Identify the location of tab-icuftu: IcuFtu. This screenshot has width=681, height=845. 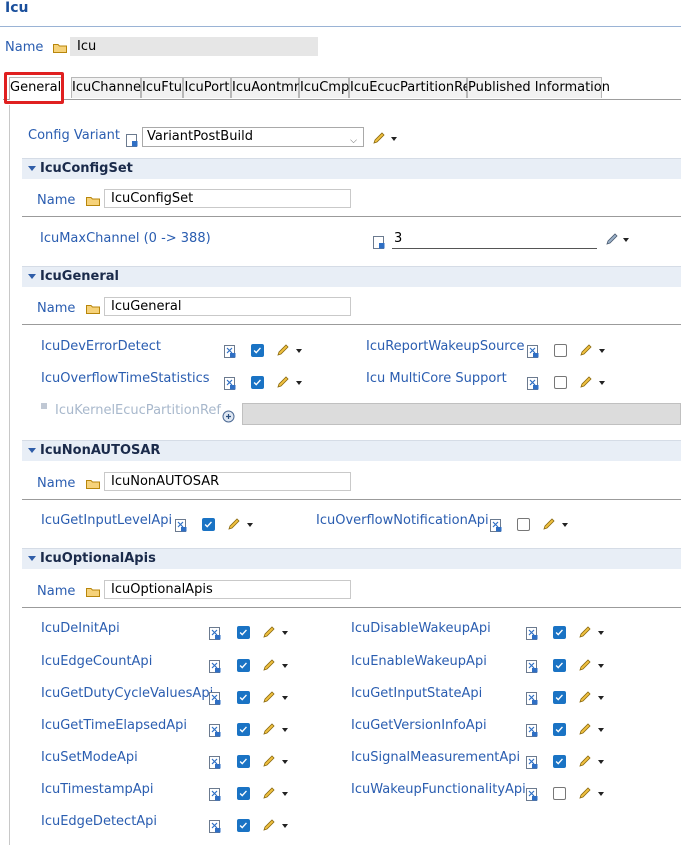
(162, 87).